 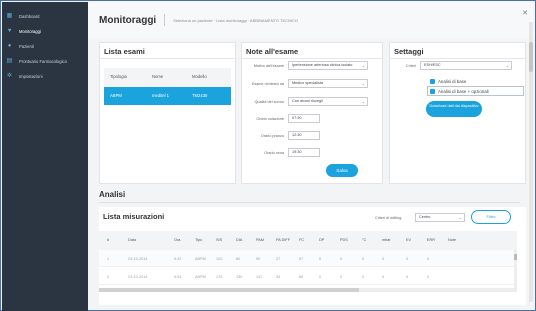 What do you see at coordinates (9, 61) in the screenshot?
I see `book-icon: ▤` at bounding box center [9, 61].